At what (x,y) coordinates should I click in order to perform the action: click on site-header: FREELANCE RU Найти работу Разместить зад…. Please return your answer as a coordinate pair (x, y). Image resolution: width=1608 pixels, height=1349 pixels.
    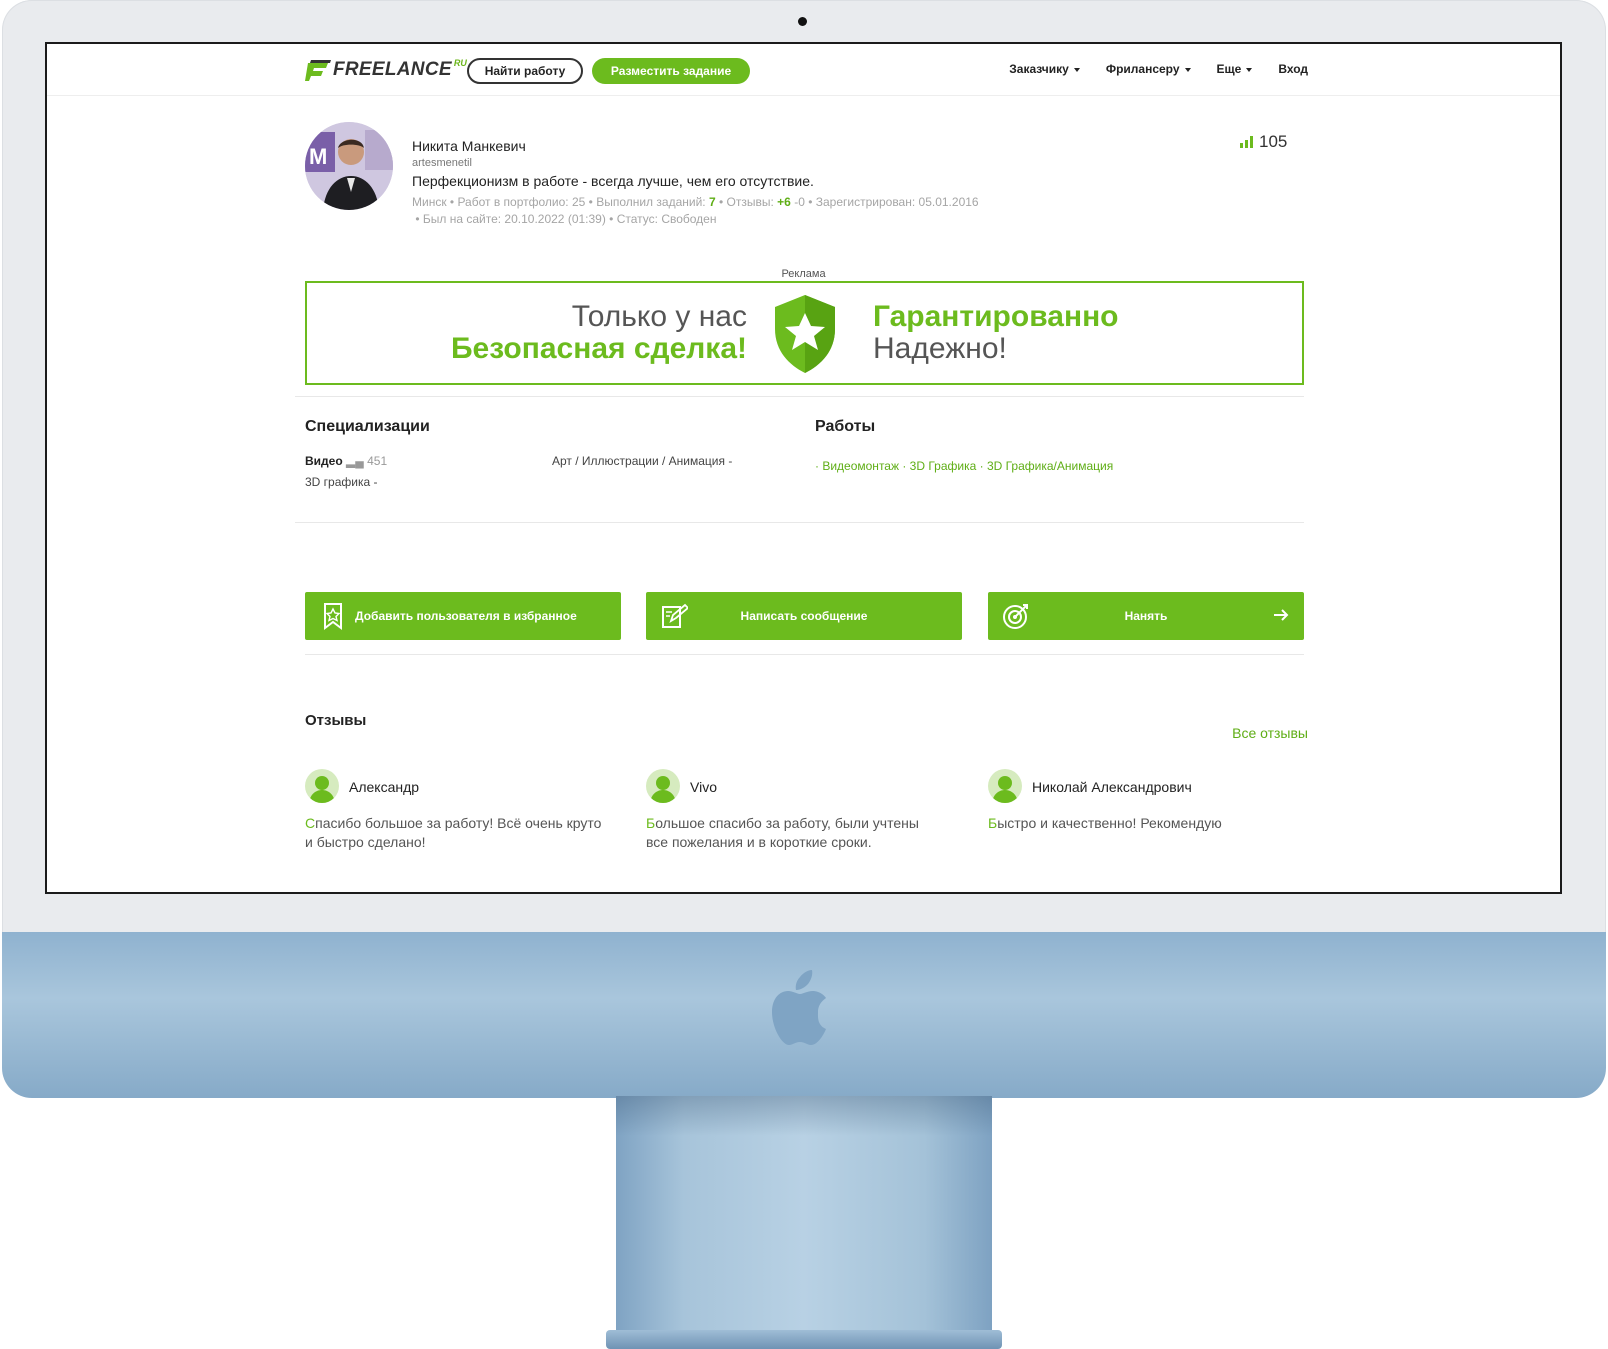
    Looking at the image, I should click on (803, 70).